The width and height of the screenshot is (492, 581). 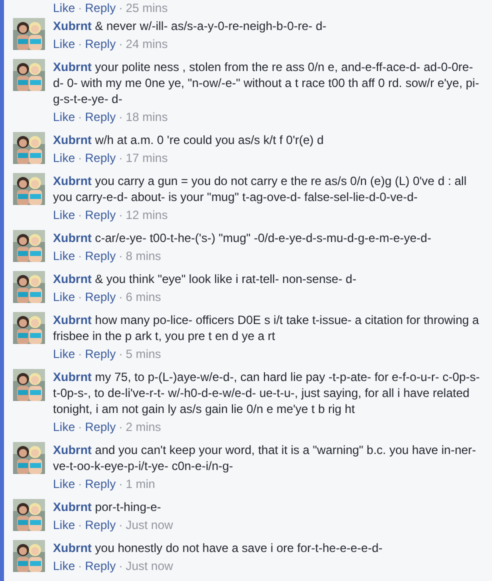 I want to click on comment-text: Xubrnt & never w/-ill- as/s-a-y-0-re-neigh-b-0-re- d-, so click(x=189, y=26).